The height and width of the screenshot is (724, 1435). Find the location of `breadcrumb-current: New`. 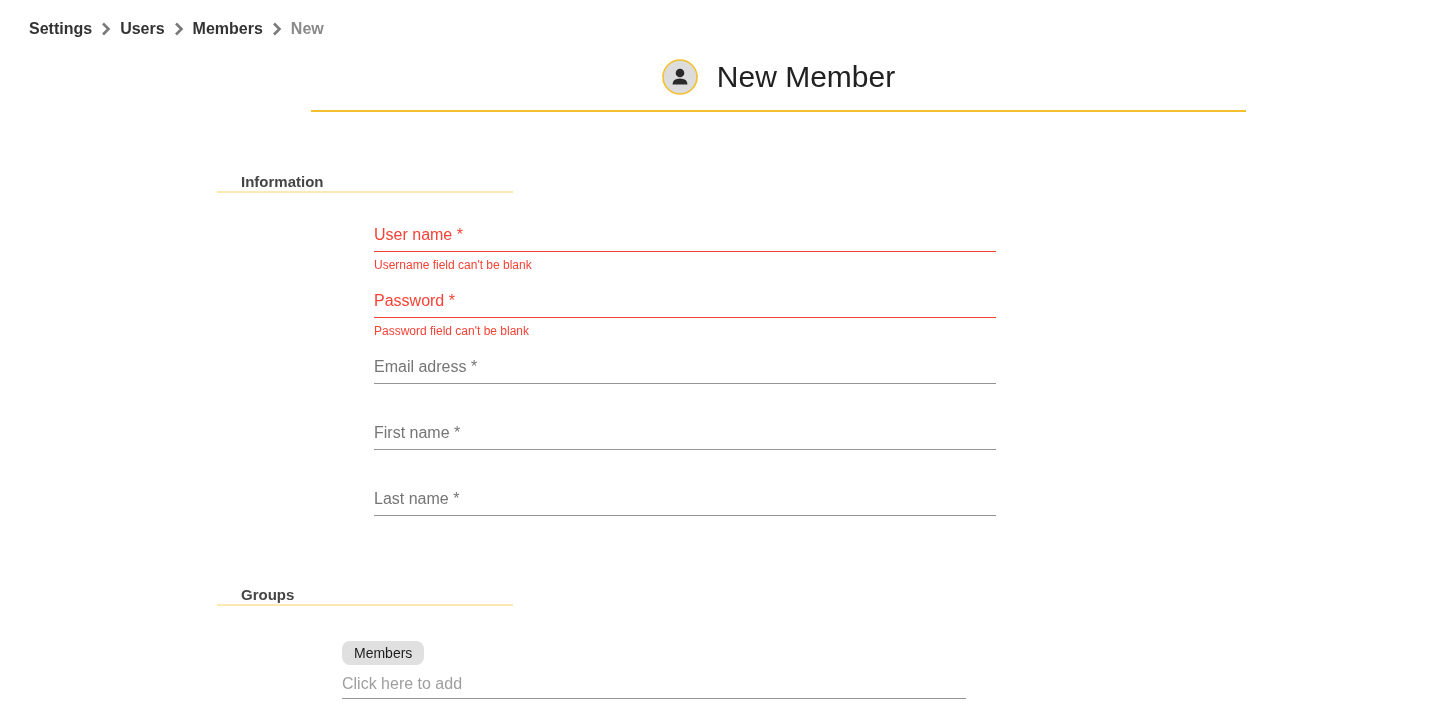

breadcrumb-current: New is located at coordinates (307, 29).